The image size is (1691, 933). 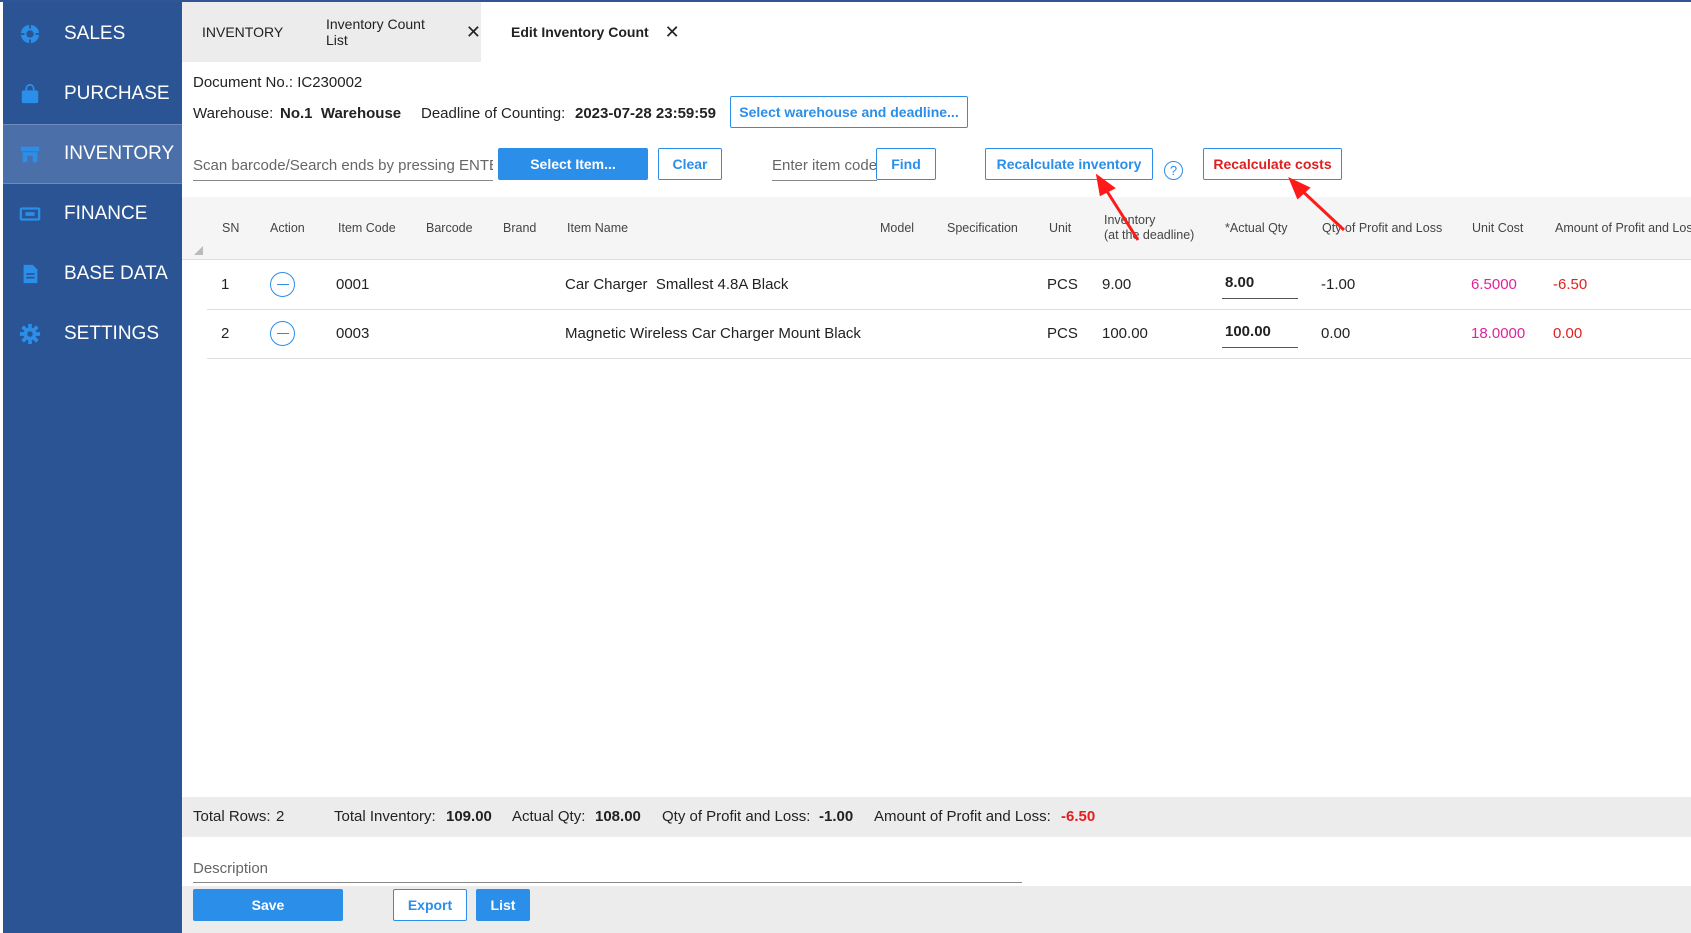 What do you see at coordinates (1220, 207) in the screenshot?
I see `annotation-arrows` at bounding box center [1220, 207].